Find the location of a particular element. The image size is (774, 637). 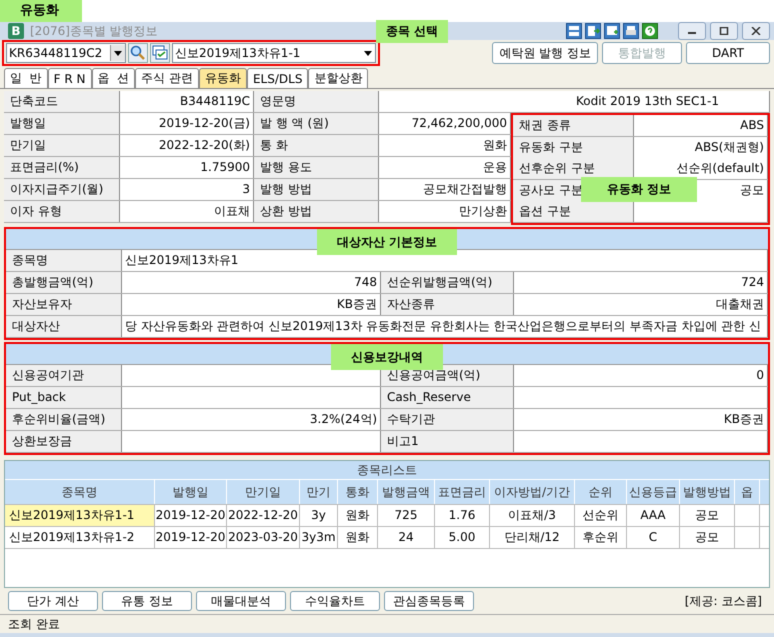

field-value: 선순위(default) is located at coordinates (720, 168).